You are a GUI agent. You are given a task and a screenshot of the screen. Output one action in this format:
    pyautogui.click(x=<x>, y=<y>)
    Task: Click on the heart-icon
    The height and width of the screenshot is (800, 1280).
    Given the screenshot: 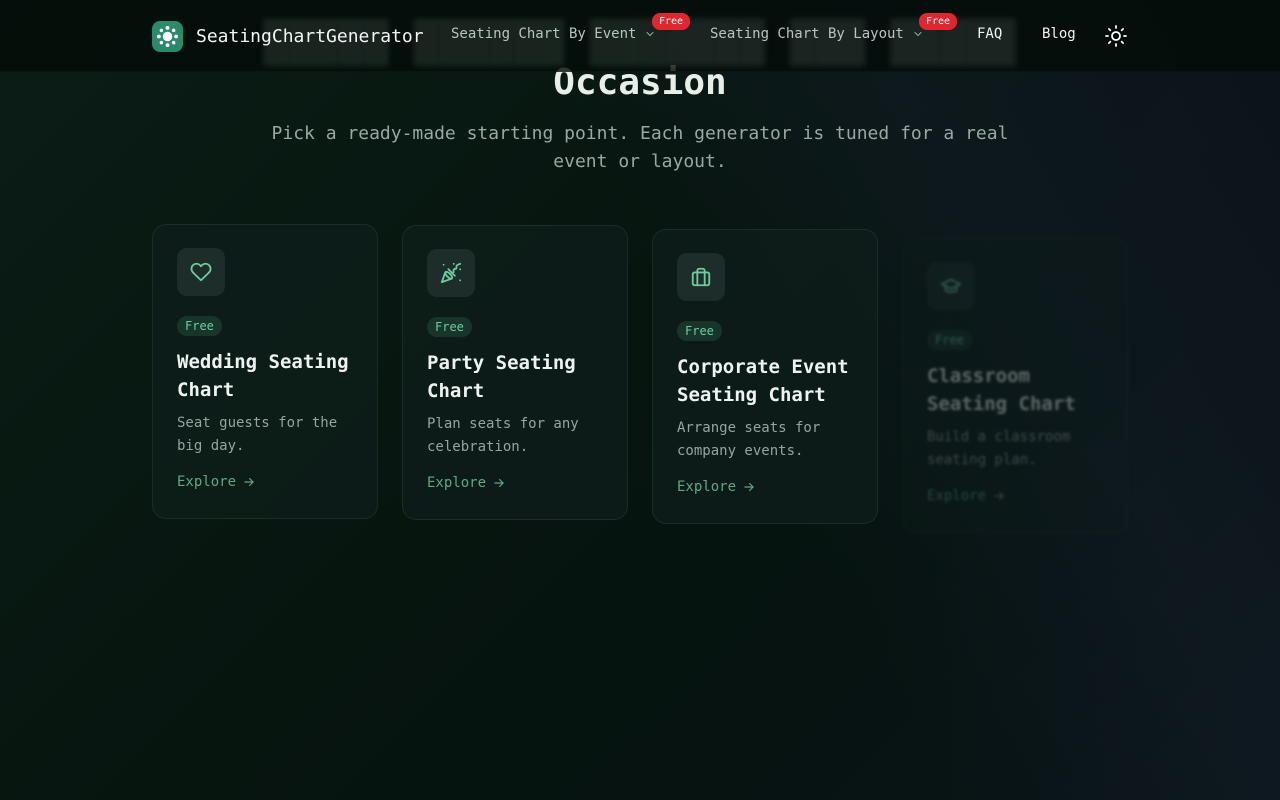 What is the action you would take?
    pyautogui.click(x=201, y=272)
    